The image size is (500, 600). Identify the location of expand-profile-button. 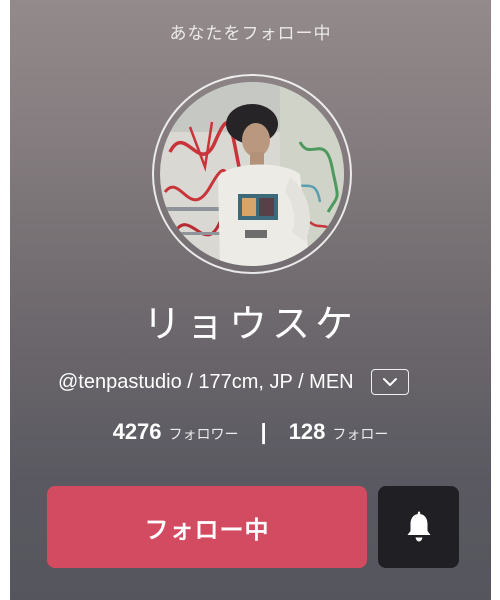
(389, 382).